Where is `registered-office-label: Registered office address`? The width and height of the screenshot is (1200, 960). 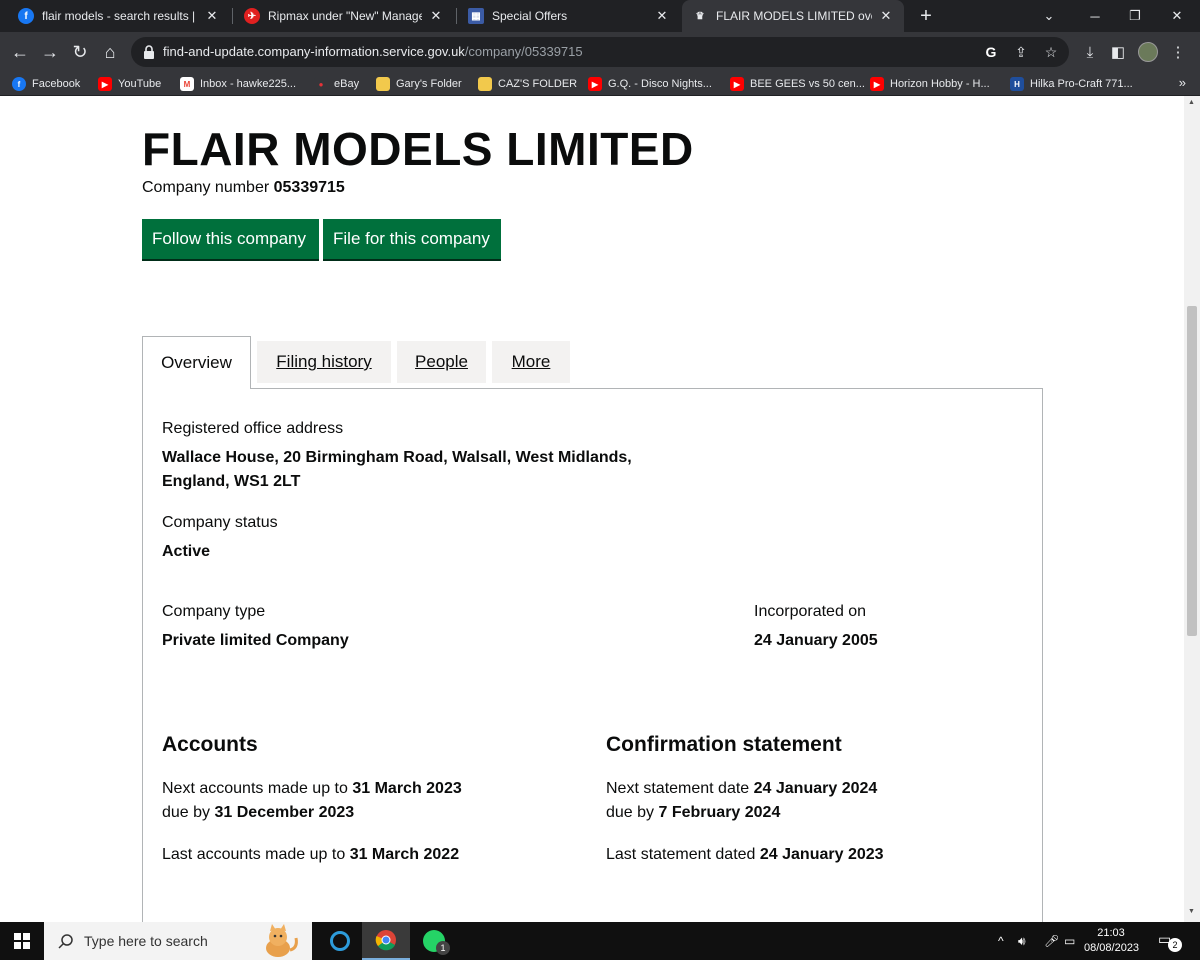 registered-office-label: Registered office address is located at coordinates (253, 428).